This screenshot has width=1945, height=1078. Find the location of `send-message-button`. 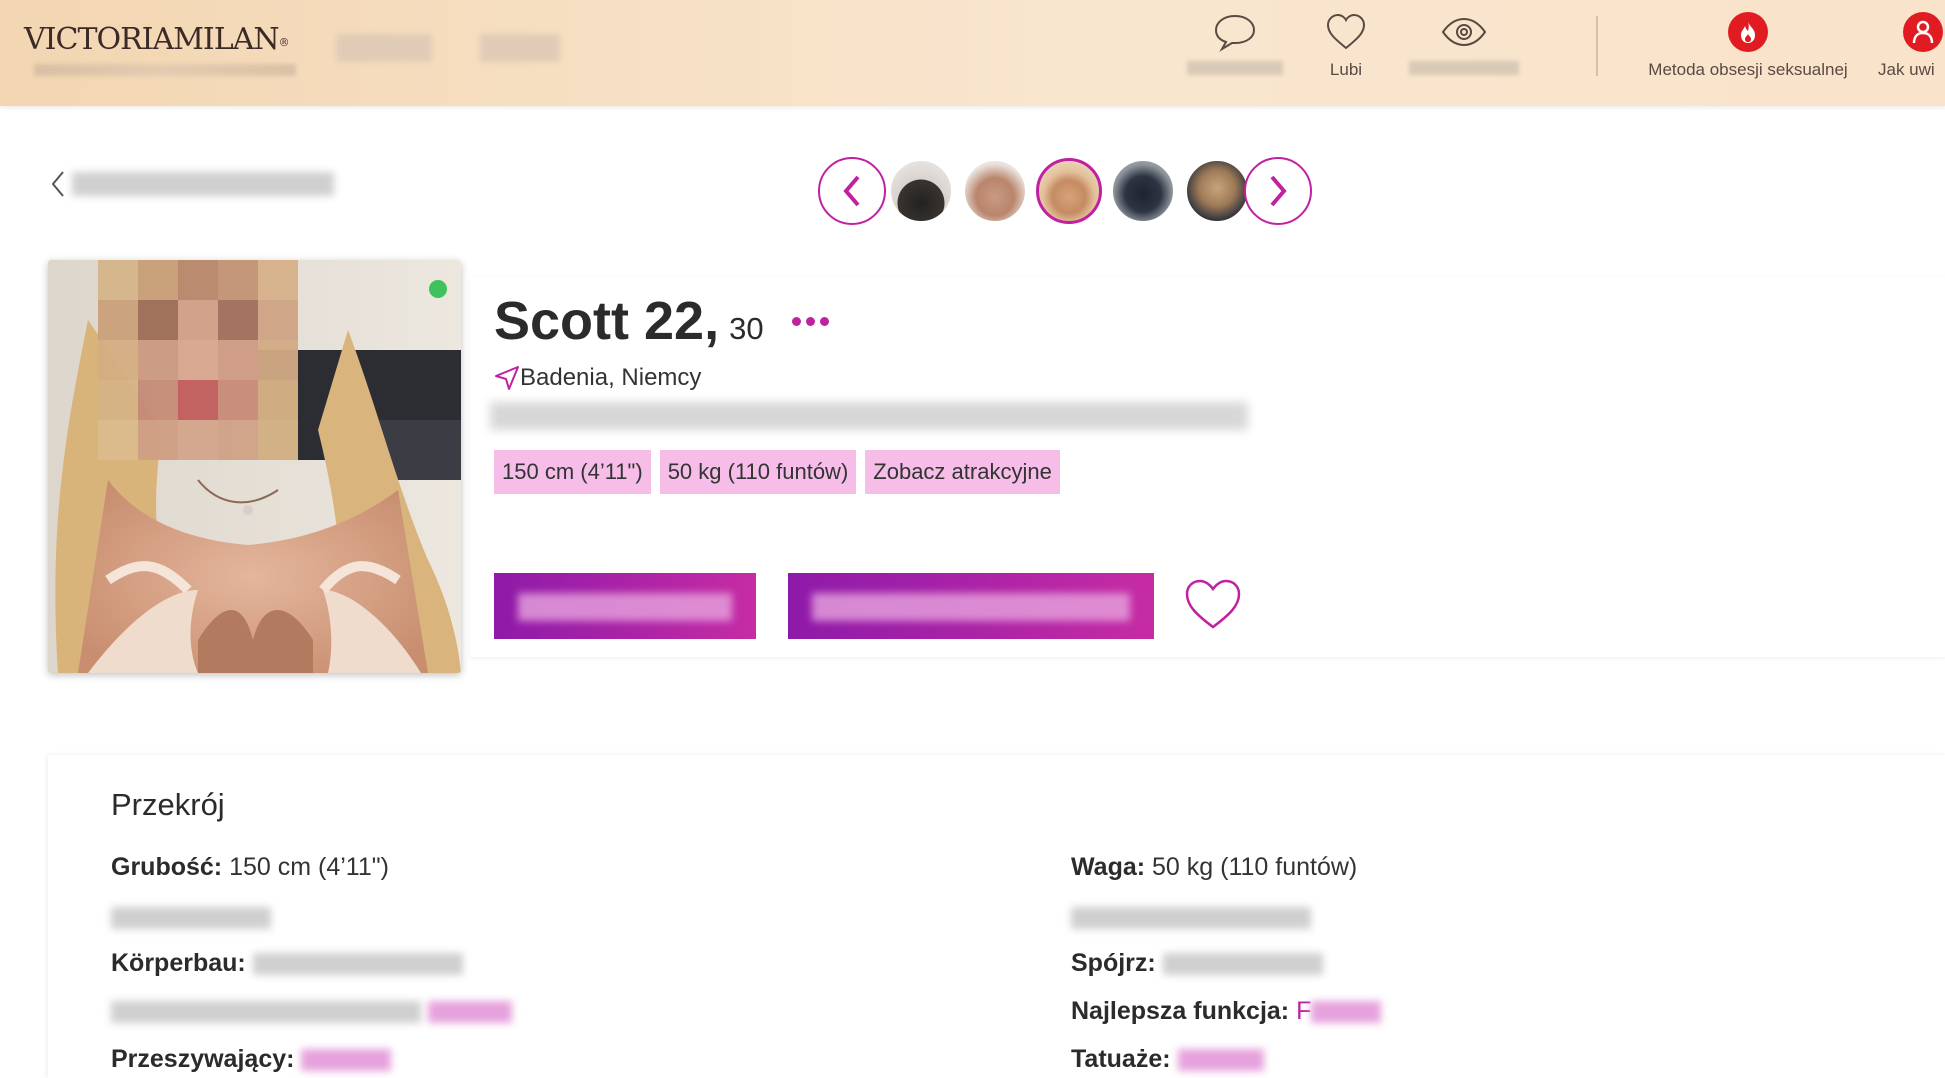

send-message-button is located at coordinates (625, 606).